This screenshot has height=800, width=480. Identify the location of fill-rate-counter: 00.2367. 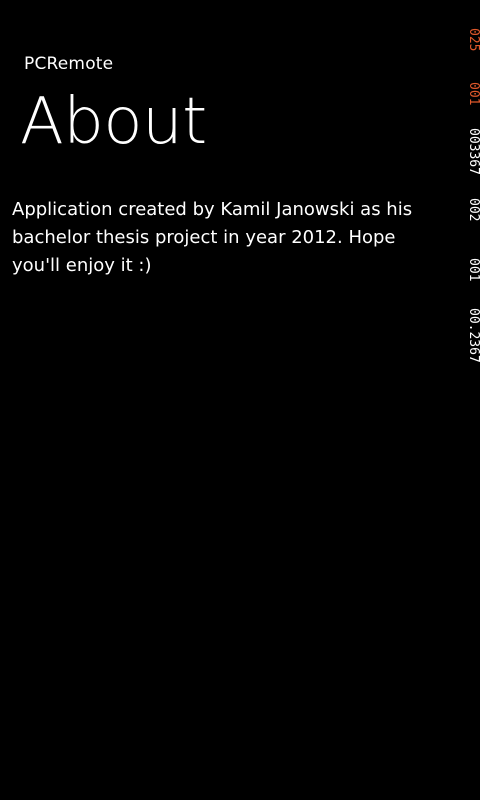
(473, 335).